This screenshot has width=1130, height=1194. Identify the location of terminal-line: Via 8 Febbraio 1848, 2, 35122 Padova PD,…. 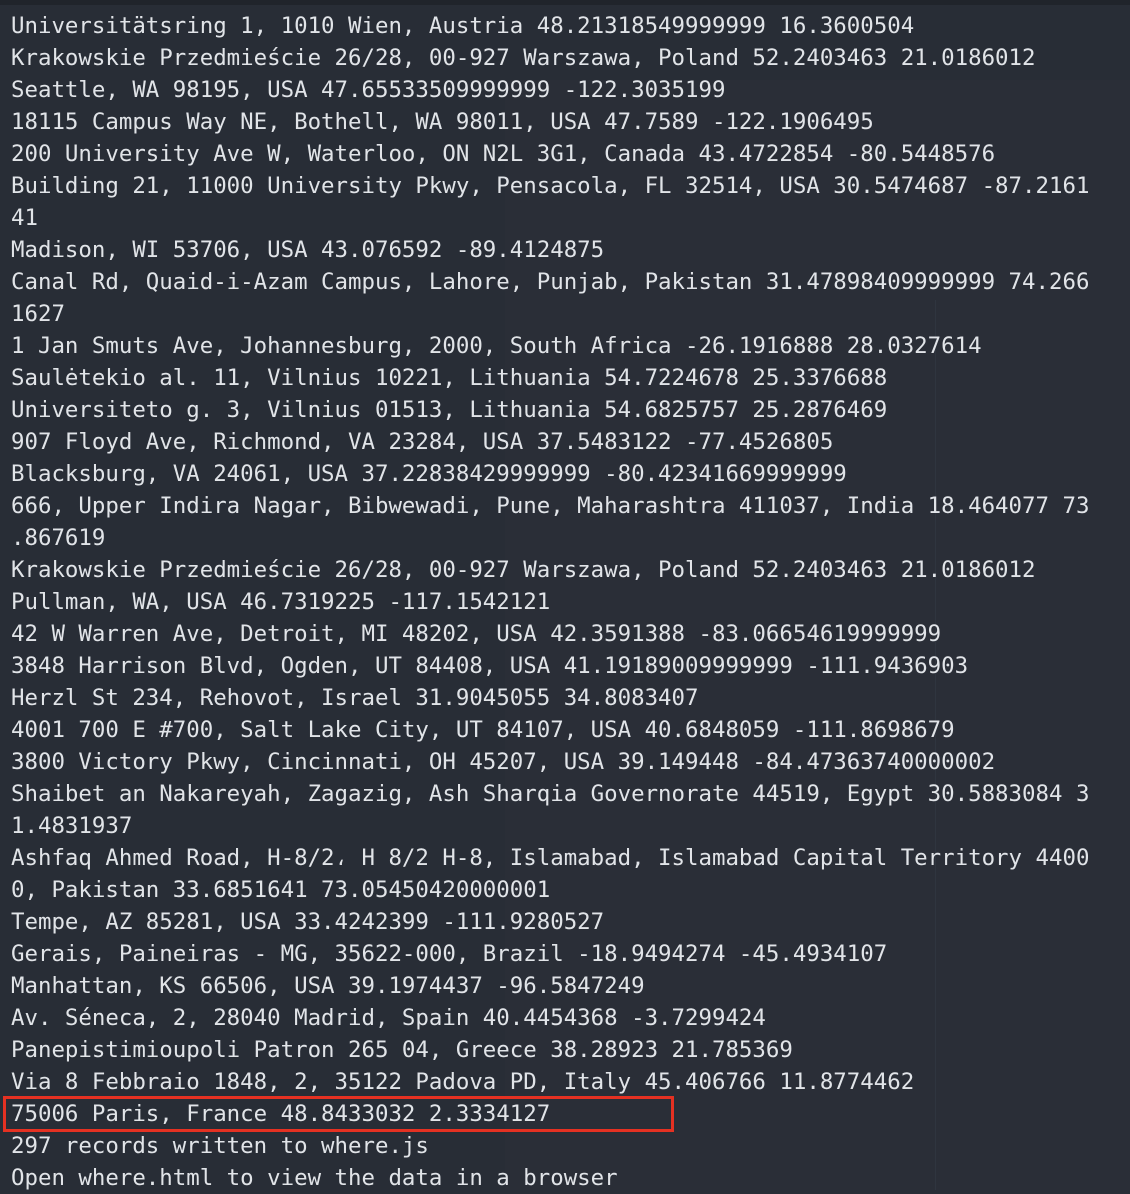
(463, 1082).